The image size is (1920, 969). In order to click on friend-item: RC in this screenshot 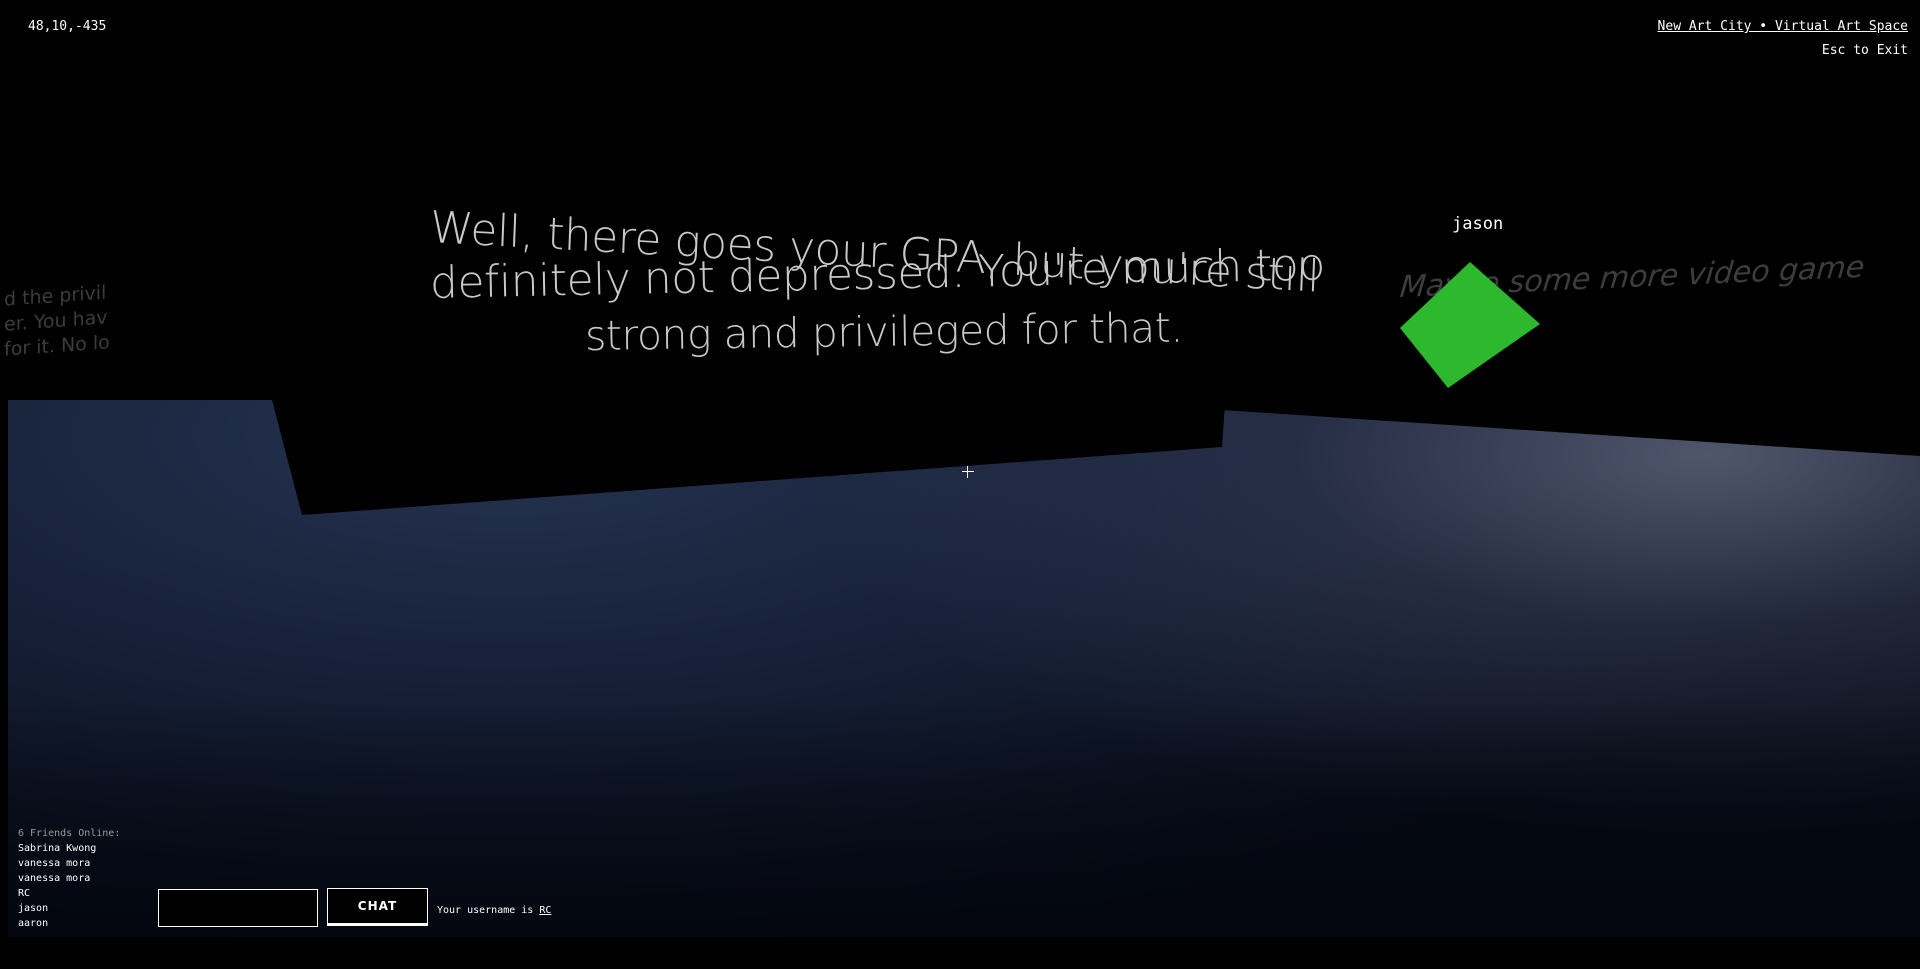, I will do `click(24, 893)`.